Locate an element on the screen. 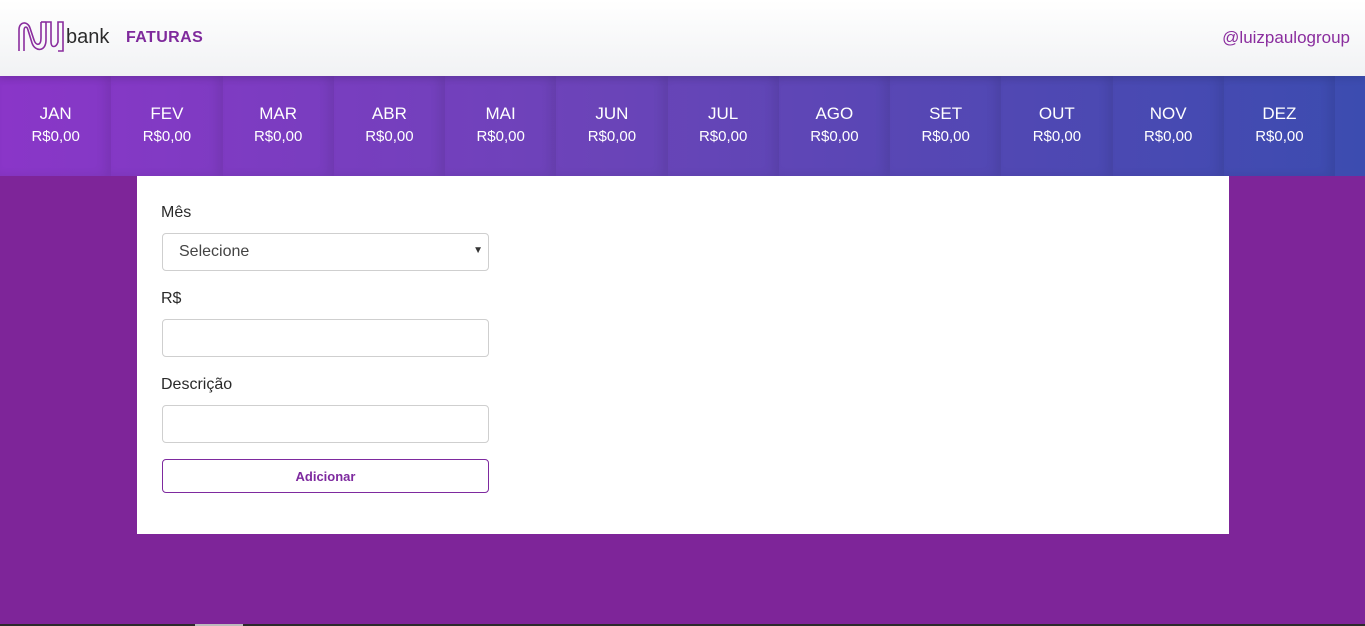  month-tab-dez: DEZ R$0,00 is located at coordinates (1279, 126).